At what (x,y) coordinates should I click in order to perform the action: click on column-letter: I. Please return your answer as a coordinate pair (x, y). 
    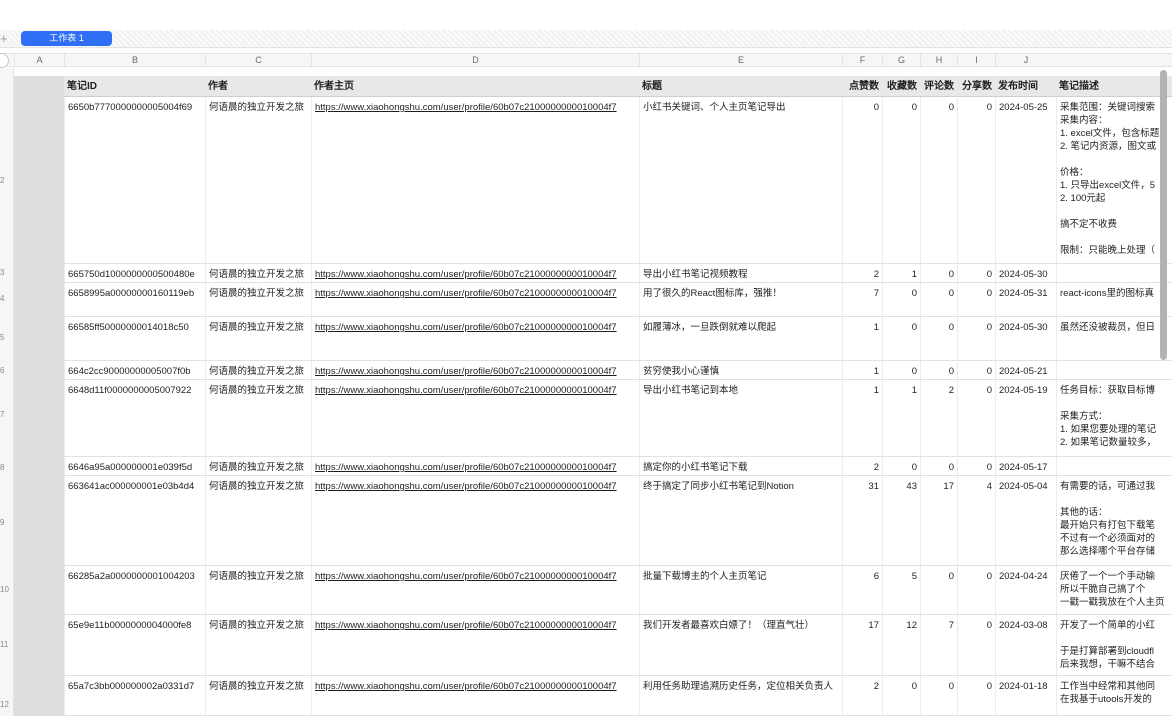
    Looking at the image, I should click on (976, 60).